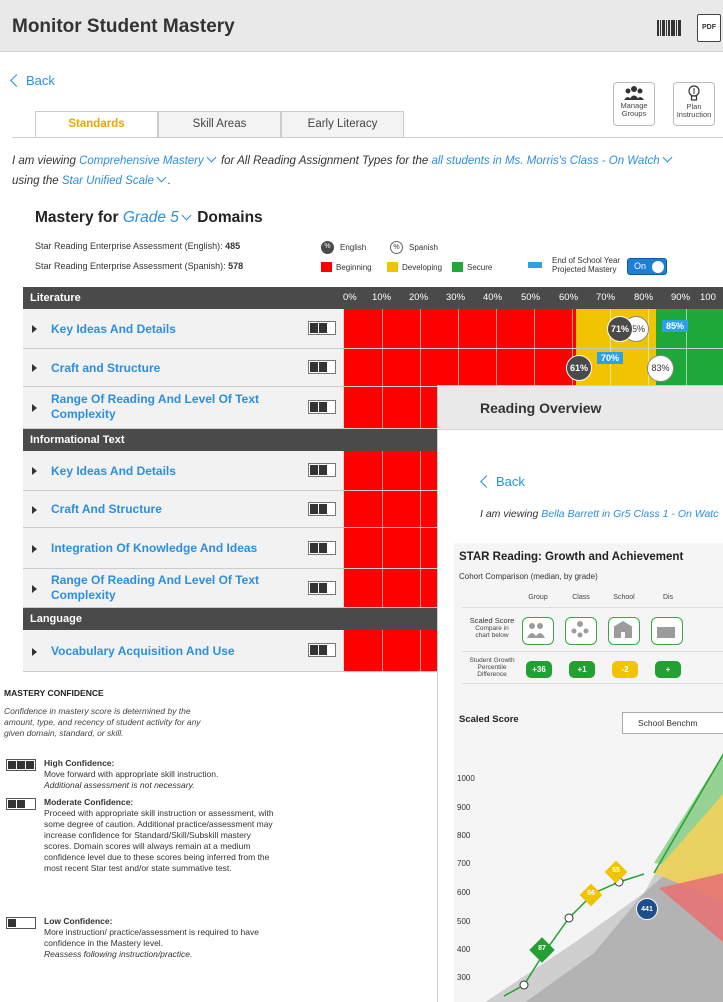  I want to click on legend-beginning: Beginning, so click(346, 267).